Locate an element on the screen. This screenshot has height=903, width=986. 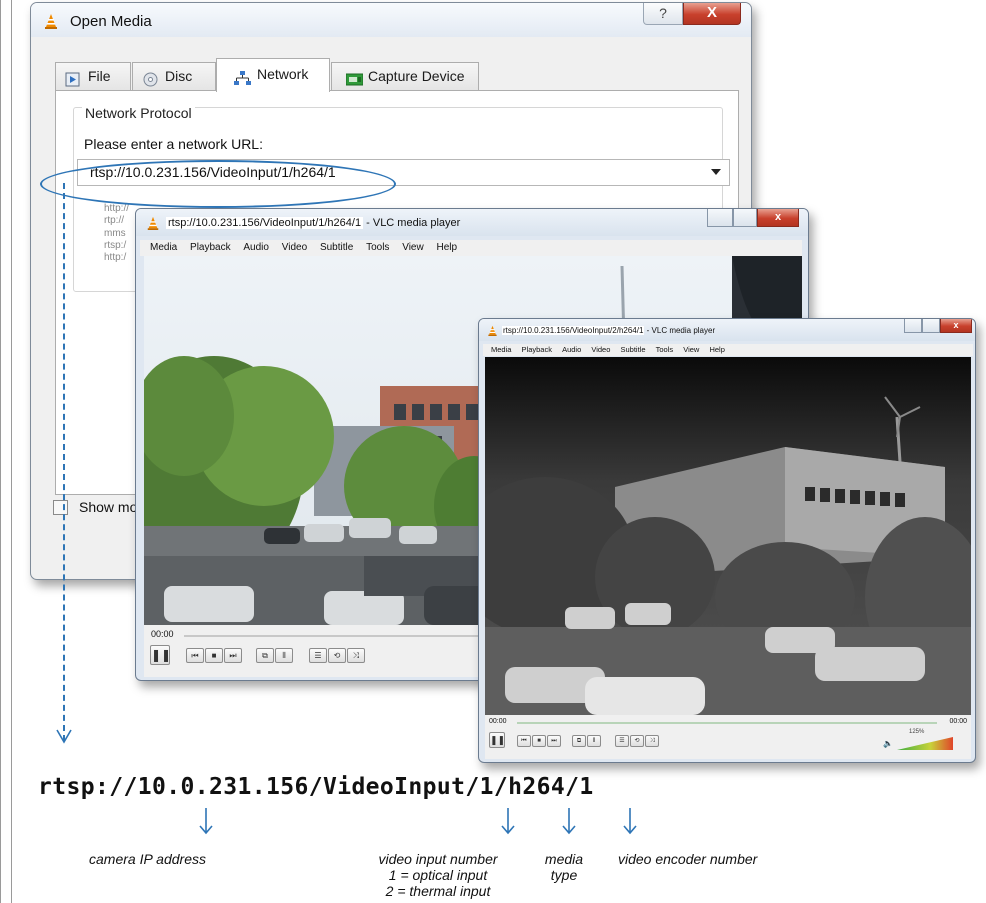
tab-network: Network is located at coordinates (273, 75).